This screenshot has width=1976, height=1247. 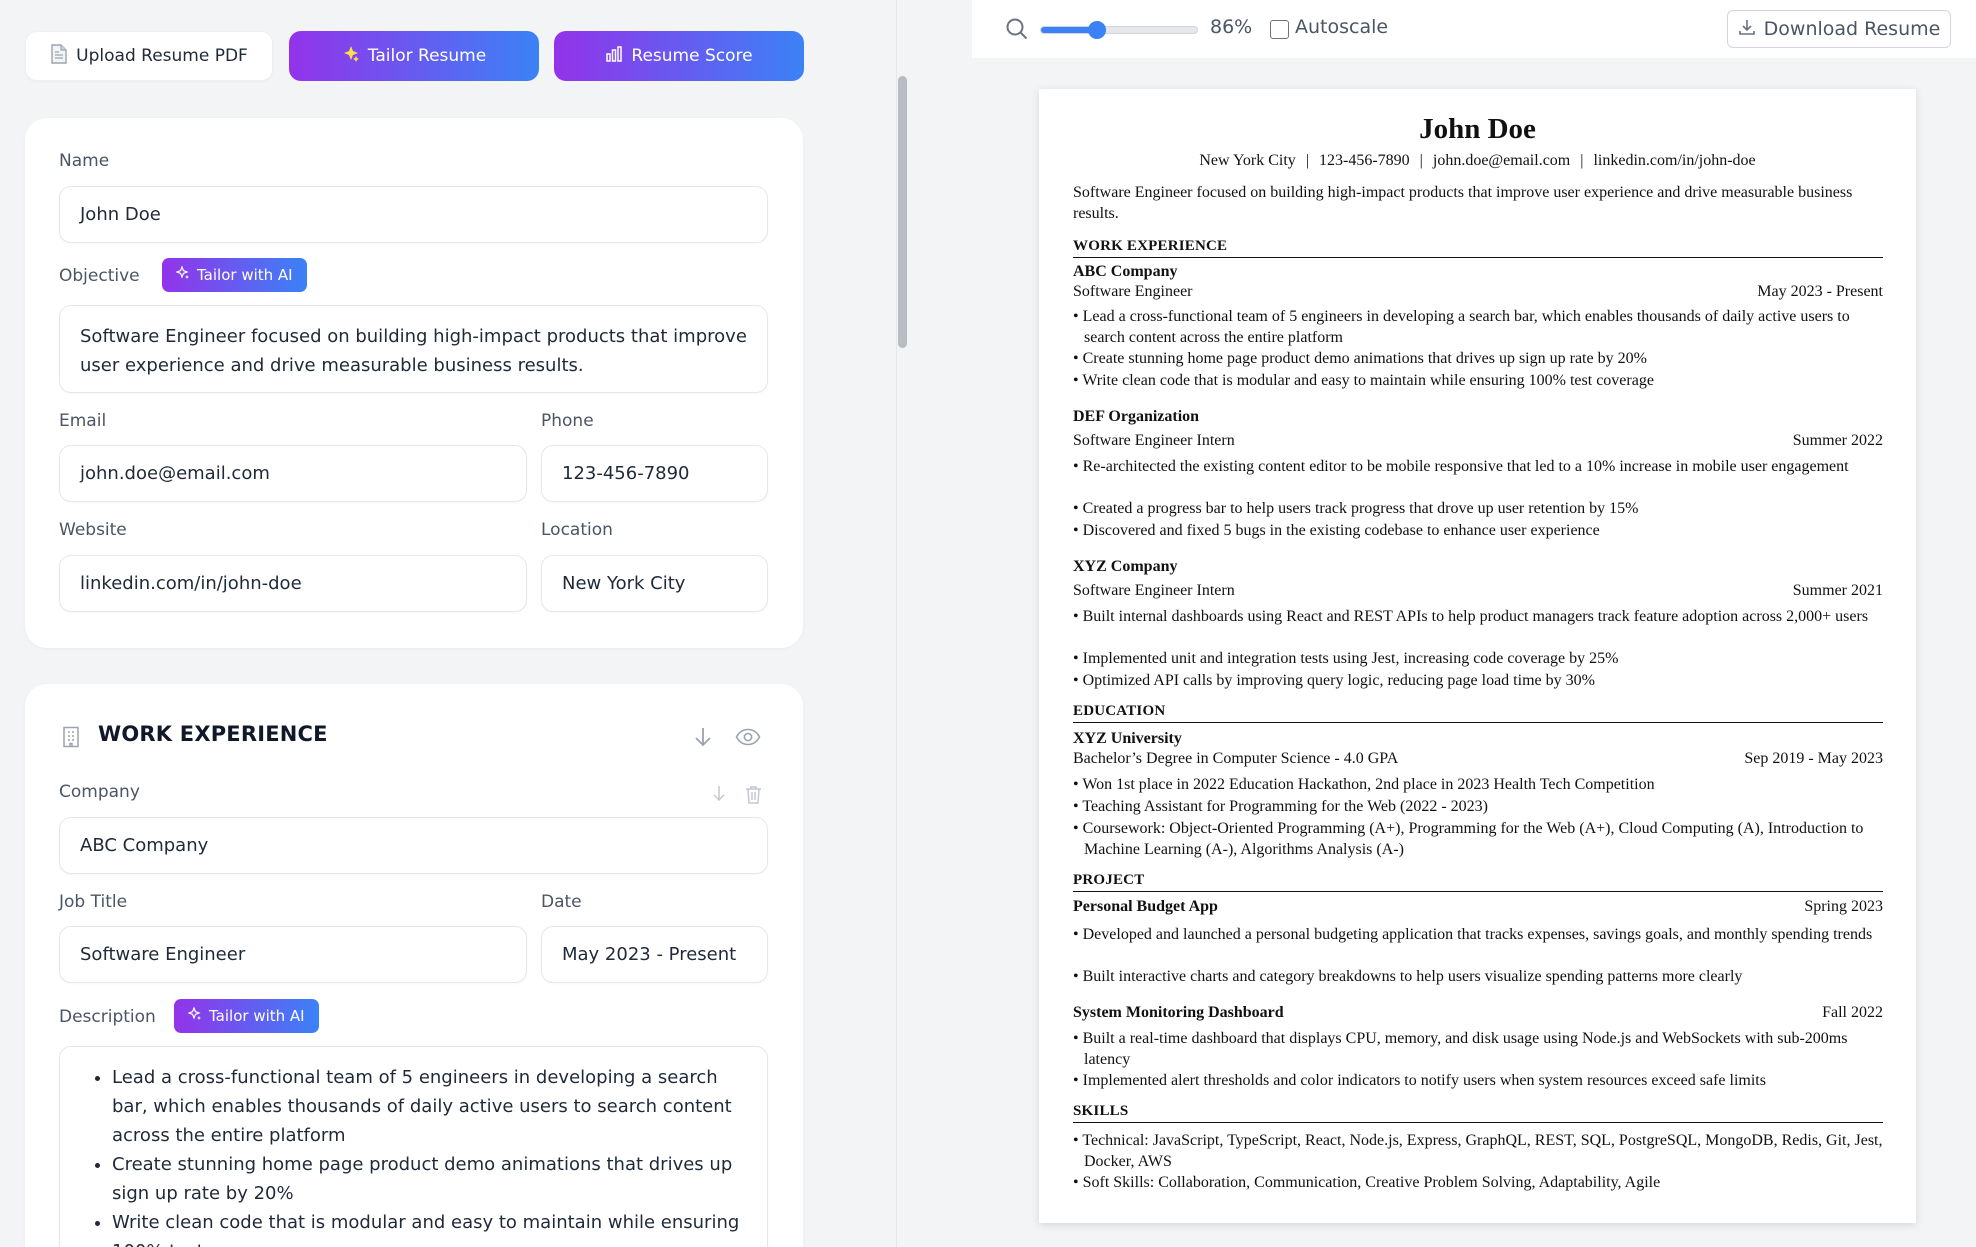 What do you see at coordinates (1478, 906) in the screenshot?
I see `resume-project-row: Personal Budget App Spring 2023` at bounding box center [1478, 906].